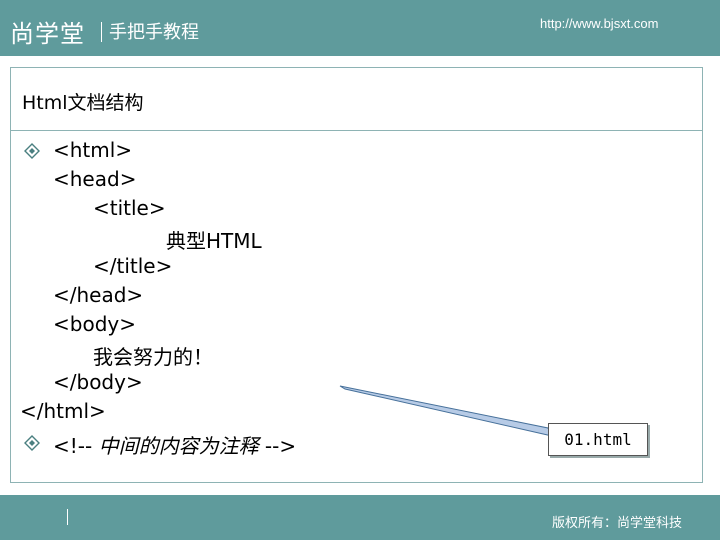 This screenshot has width=720, height=540. I want to click on slide-title: Html文档结构, so click(83, 103).